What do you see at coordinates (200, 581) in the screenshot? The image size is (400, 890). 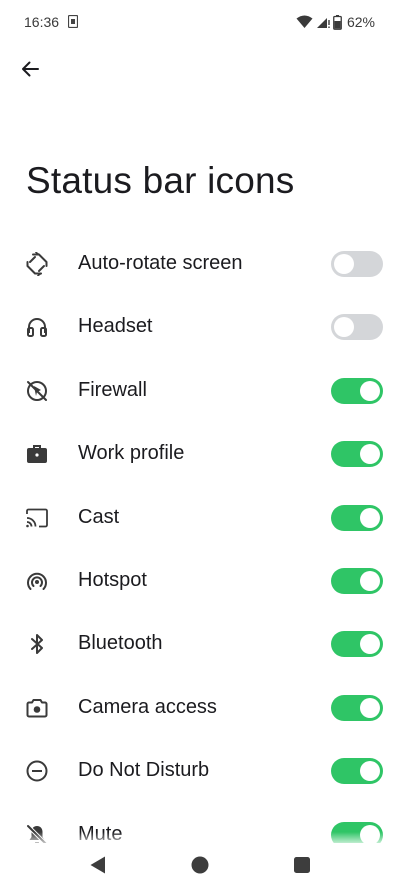 I see `setting-row-hotspot: Hotspot` at bounding box center [200, 581].